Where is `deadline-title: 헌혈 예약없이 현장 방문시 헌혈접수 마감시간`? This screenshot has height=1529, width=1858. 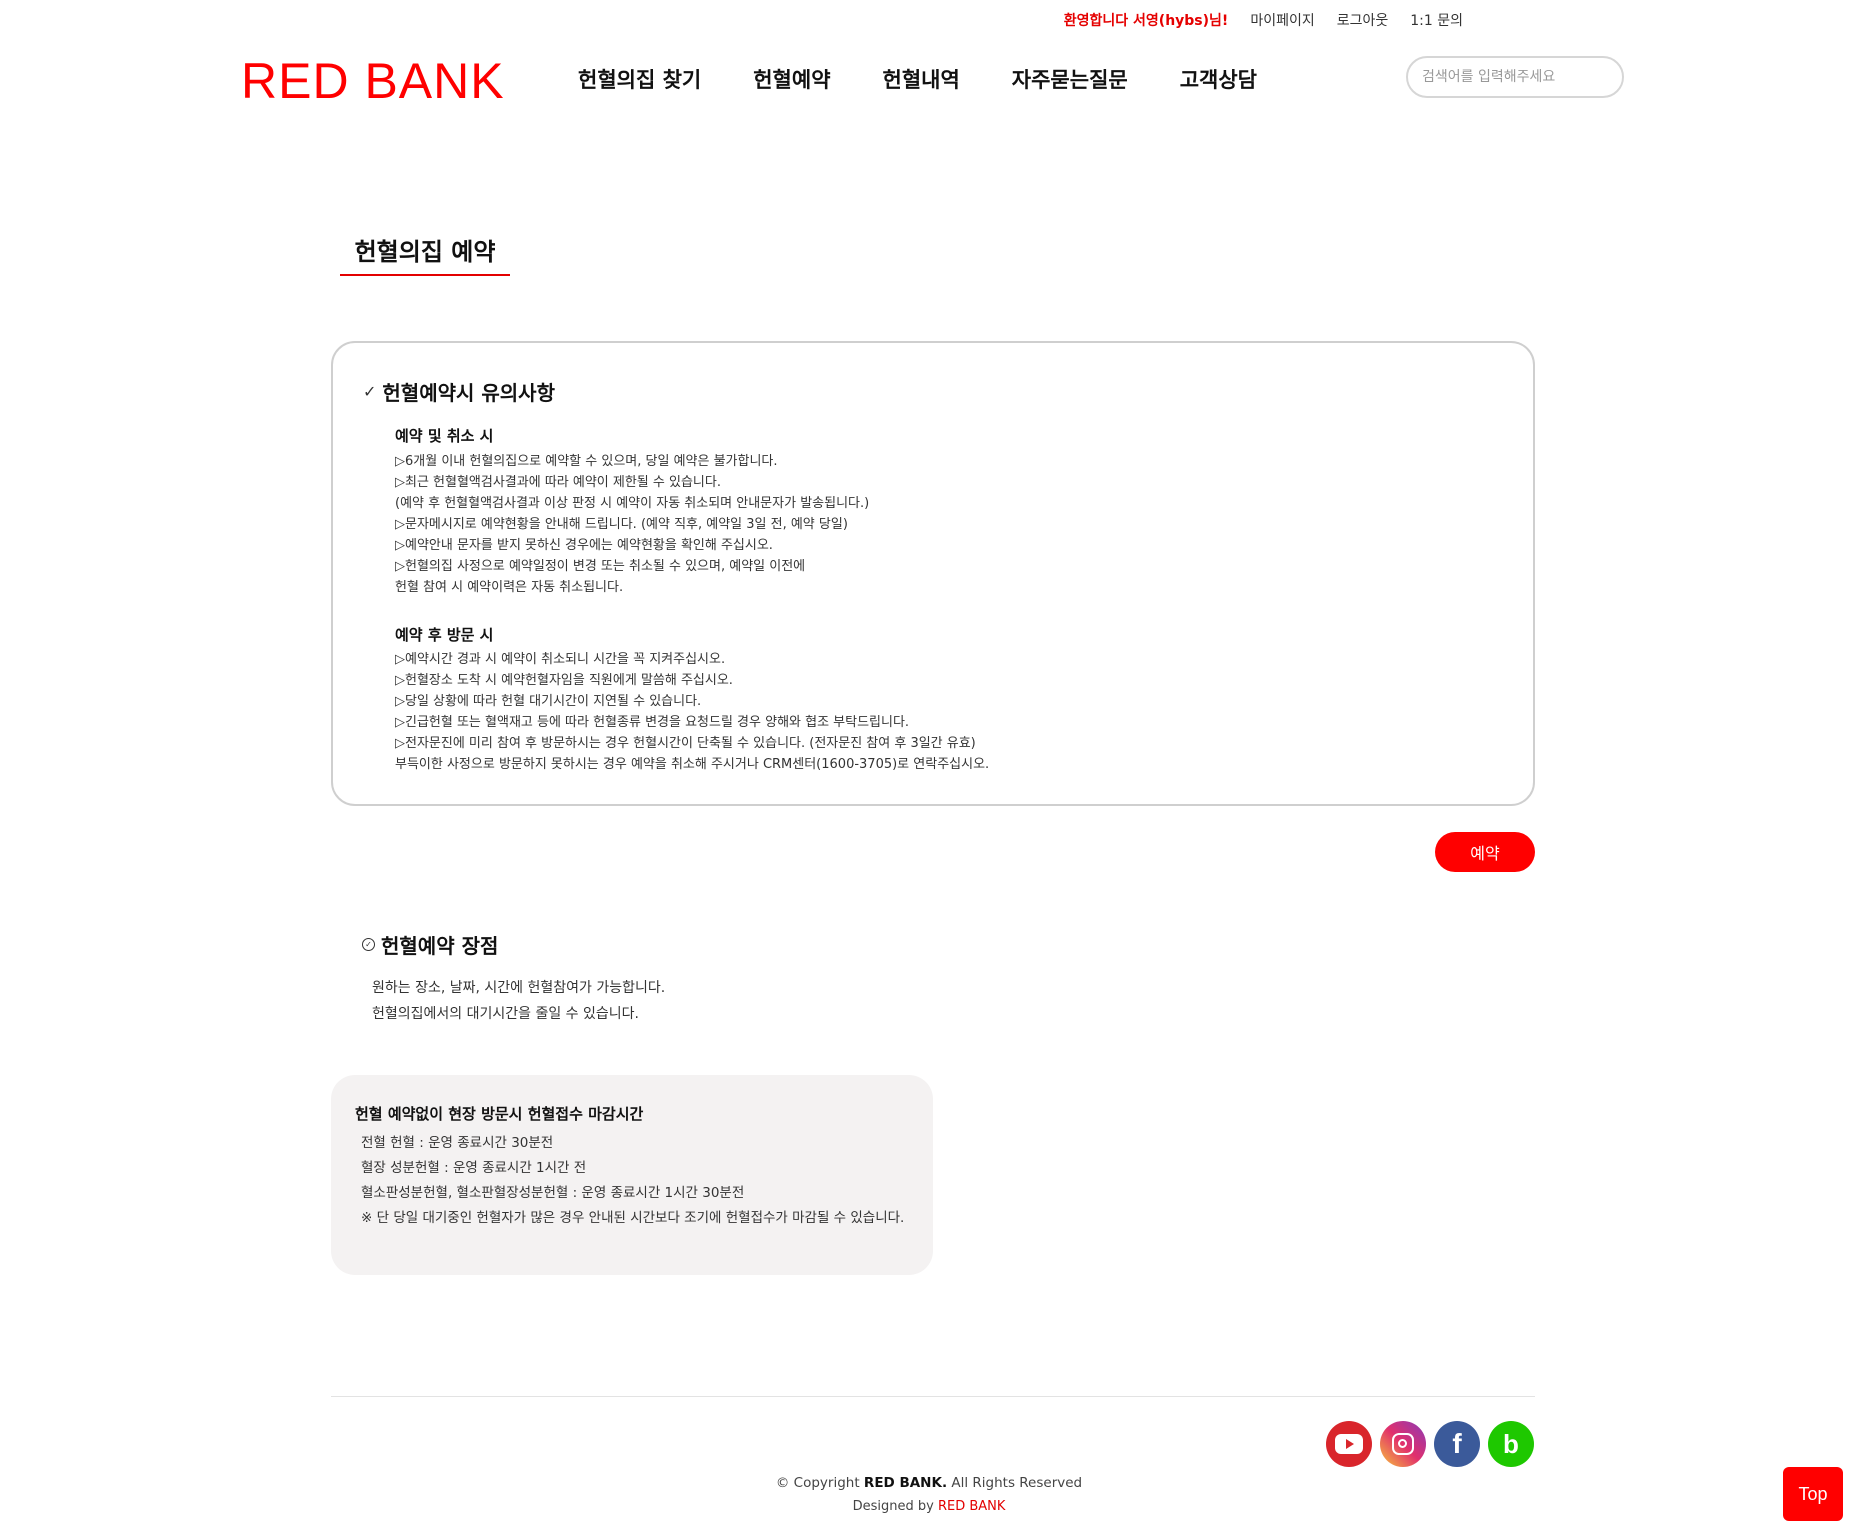 deadline-title: 헌혈 예약없이 현장 방문시 헌혈접수 마감시간 is located at coordinates (499, 1114).